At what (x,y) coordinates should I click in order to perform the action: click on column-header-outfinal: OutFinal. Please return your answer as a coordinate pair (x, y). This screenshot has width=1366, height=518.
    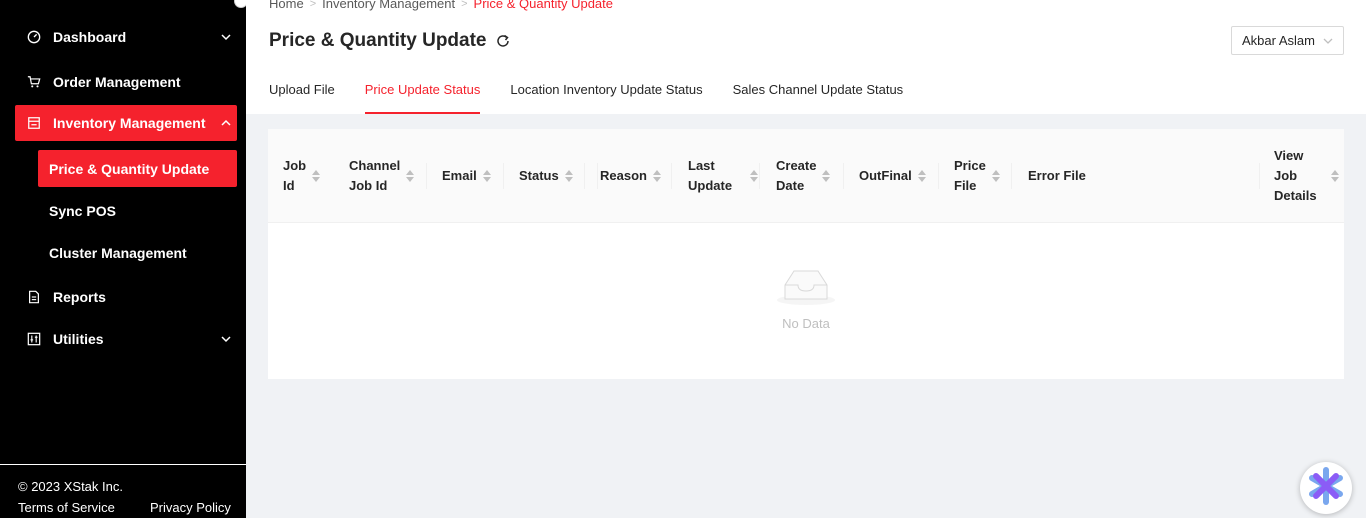
    Looking at the image, I should click on (892, 176).